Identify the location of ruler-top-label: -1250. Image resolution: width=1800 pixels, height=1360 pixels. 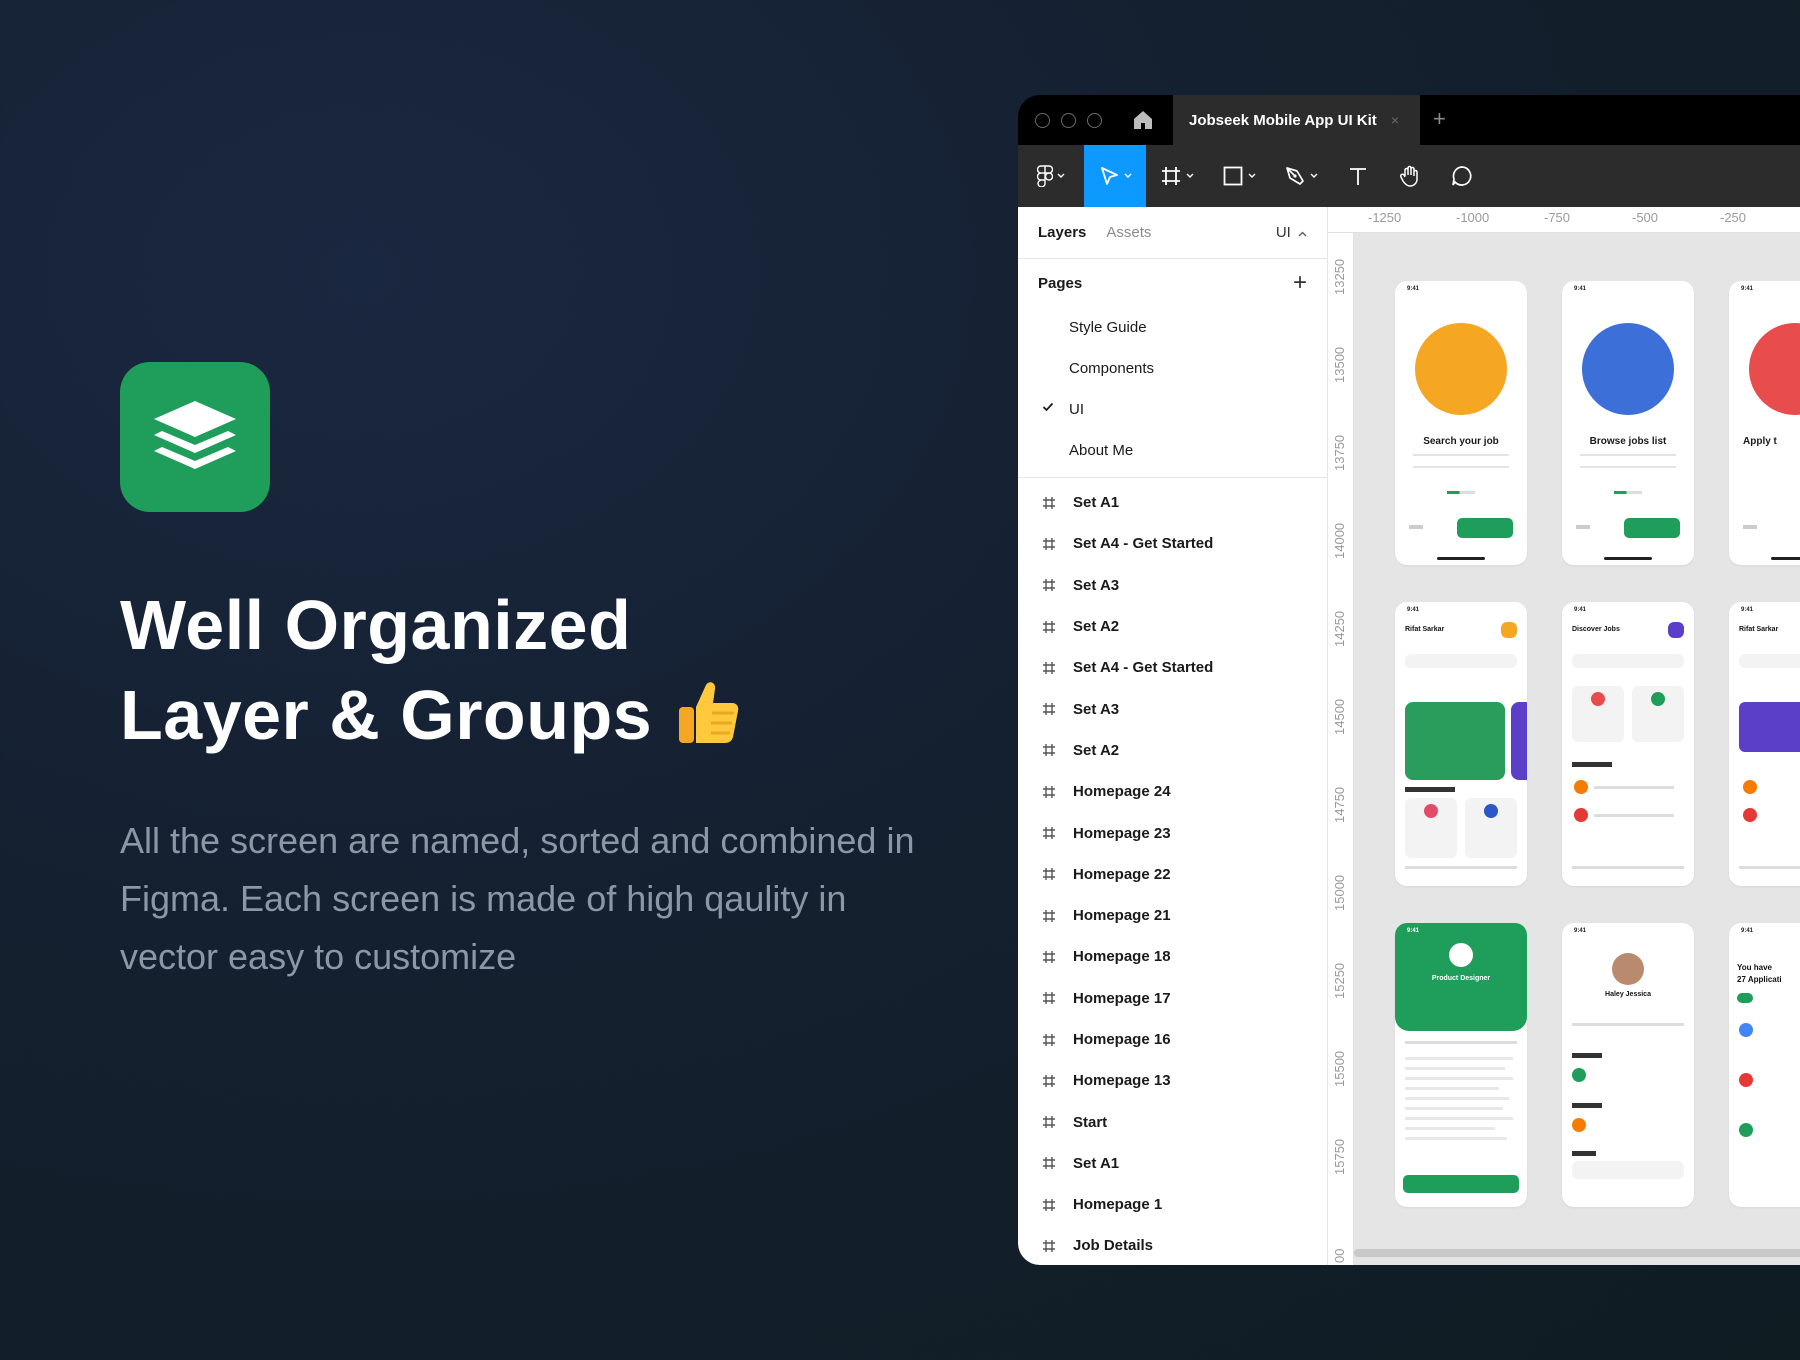
(1385, 217).